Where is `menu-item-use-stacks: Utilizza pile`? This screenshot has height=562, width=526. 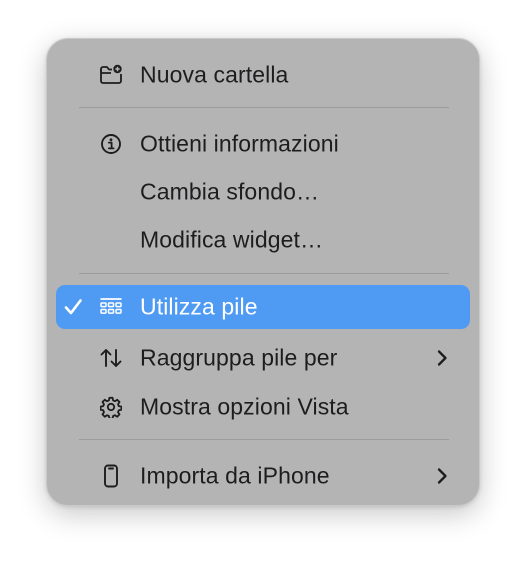 menu-item-use-stacks: Utilizza pile is located at coordinates (263, 307).